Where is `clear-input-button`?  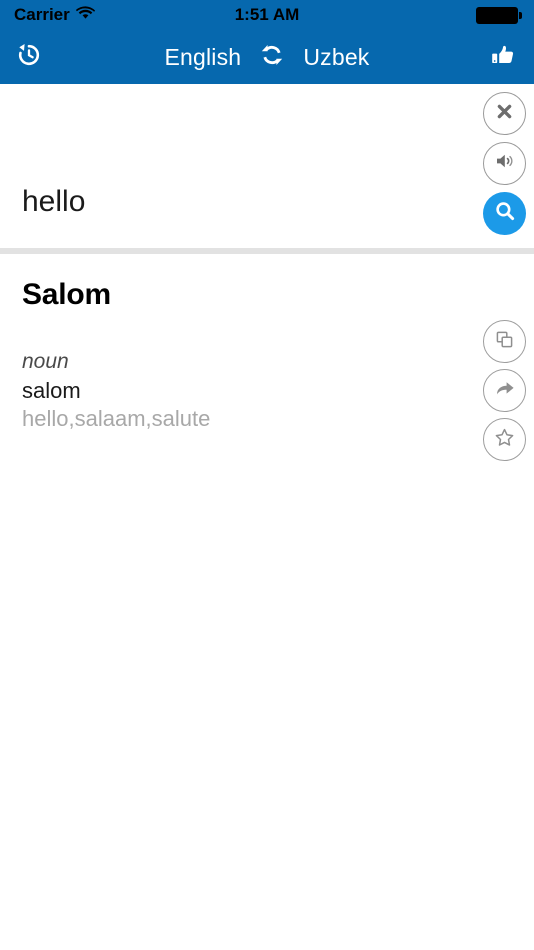 clear-input-button is located at coordinates (504, 113).